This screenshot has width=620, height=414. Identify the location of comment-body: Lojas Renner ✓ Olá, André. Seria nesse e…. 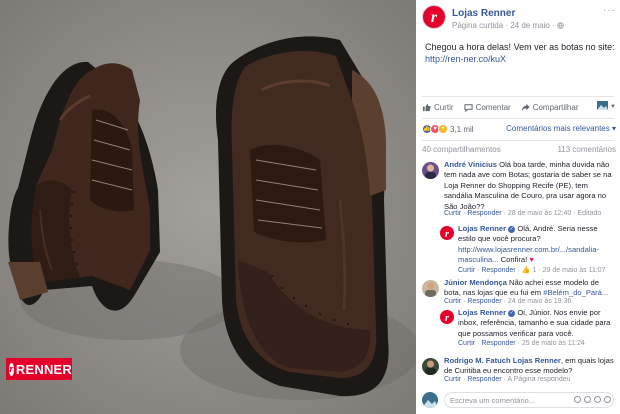
(536, 245).